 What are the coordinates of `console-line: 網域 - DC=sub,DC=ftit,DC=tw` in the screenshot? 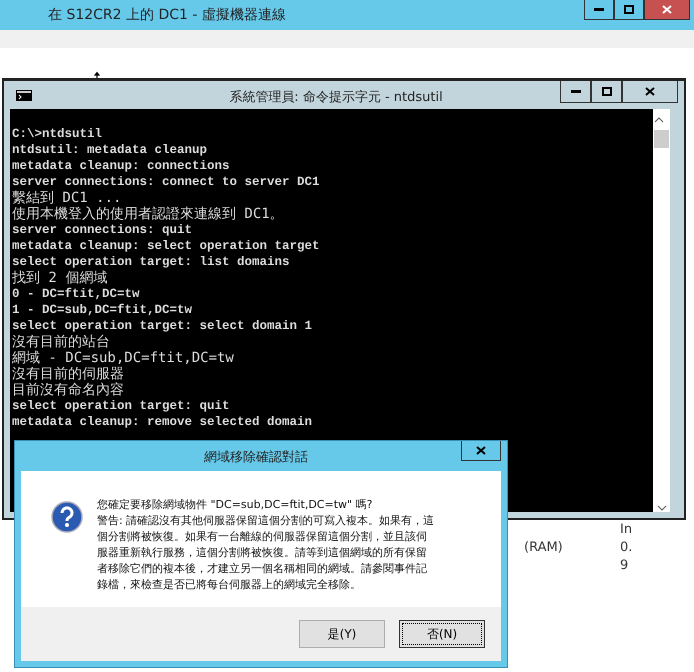 It's located at (123, 358).